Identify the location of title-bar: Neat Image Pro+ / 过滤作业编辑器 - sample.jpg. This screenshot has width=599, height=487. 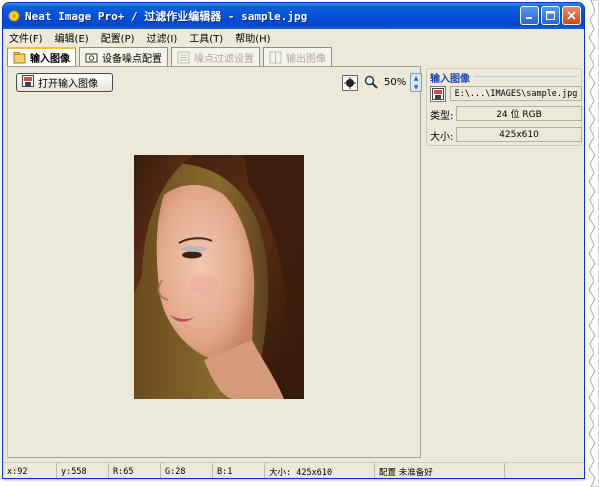
(293, 16).